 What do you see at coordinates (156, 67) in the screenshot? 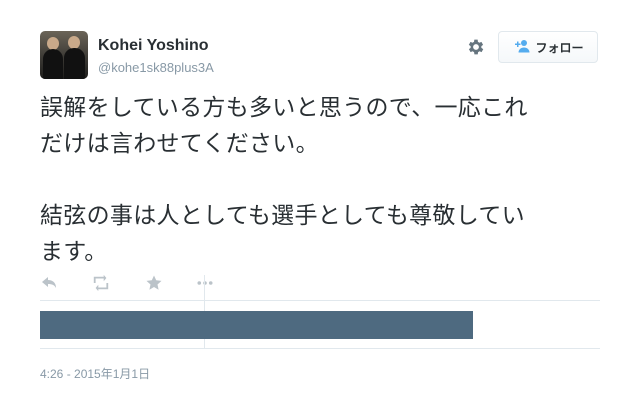
I see `user-handle: @kohe1sk88plus3A` at bounding box center [156, 67].